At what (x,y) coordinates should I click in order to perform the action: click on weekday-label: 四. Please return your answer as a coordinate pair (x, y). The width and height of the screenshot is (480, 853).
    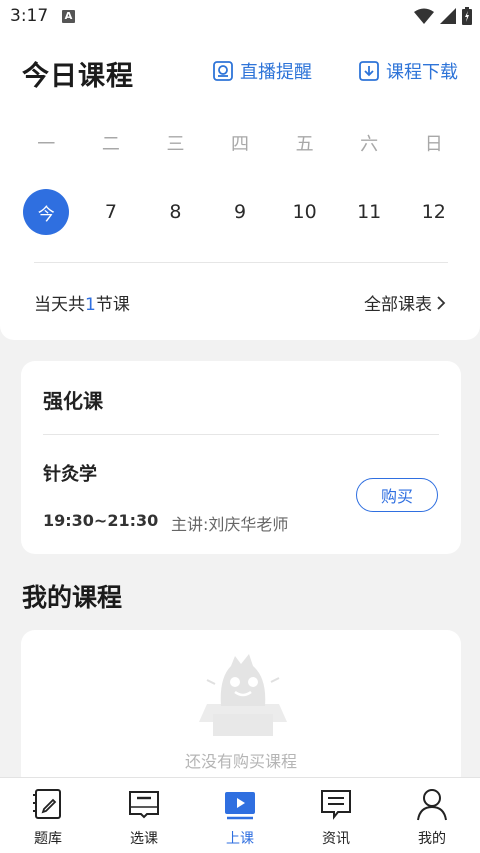
    Looking at the image, I should click on (240, 144).